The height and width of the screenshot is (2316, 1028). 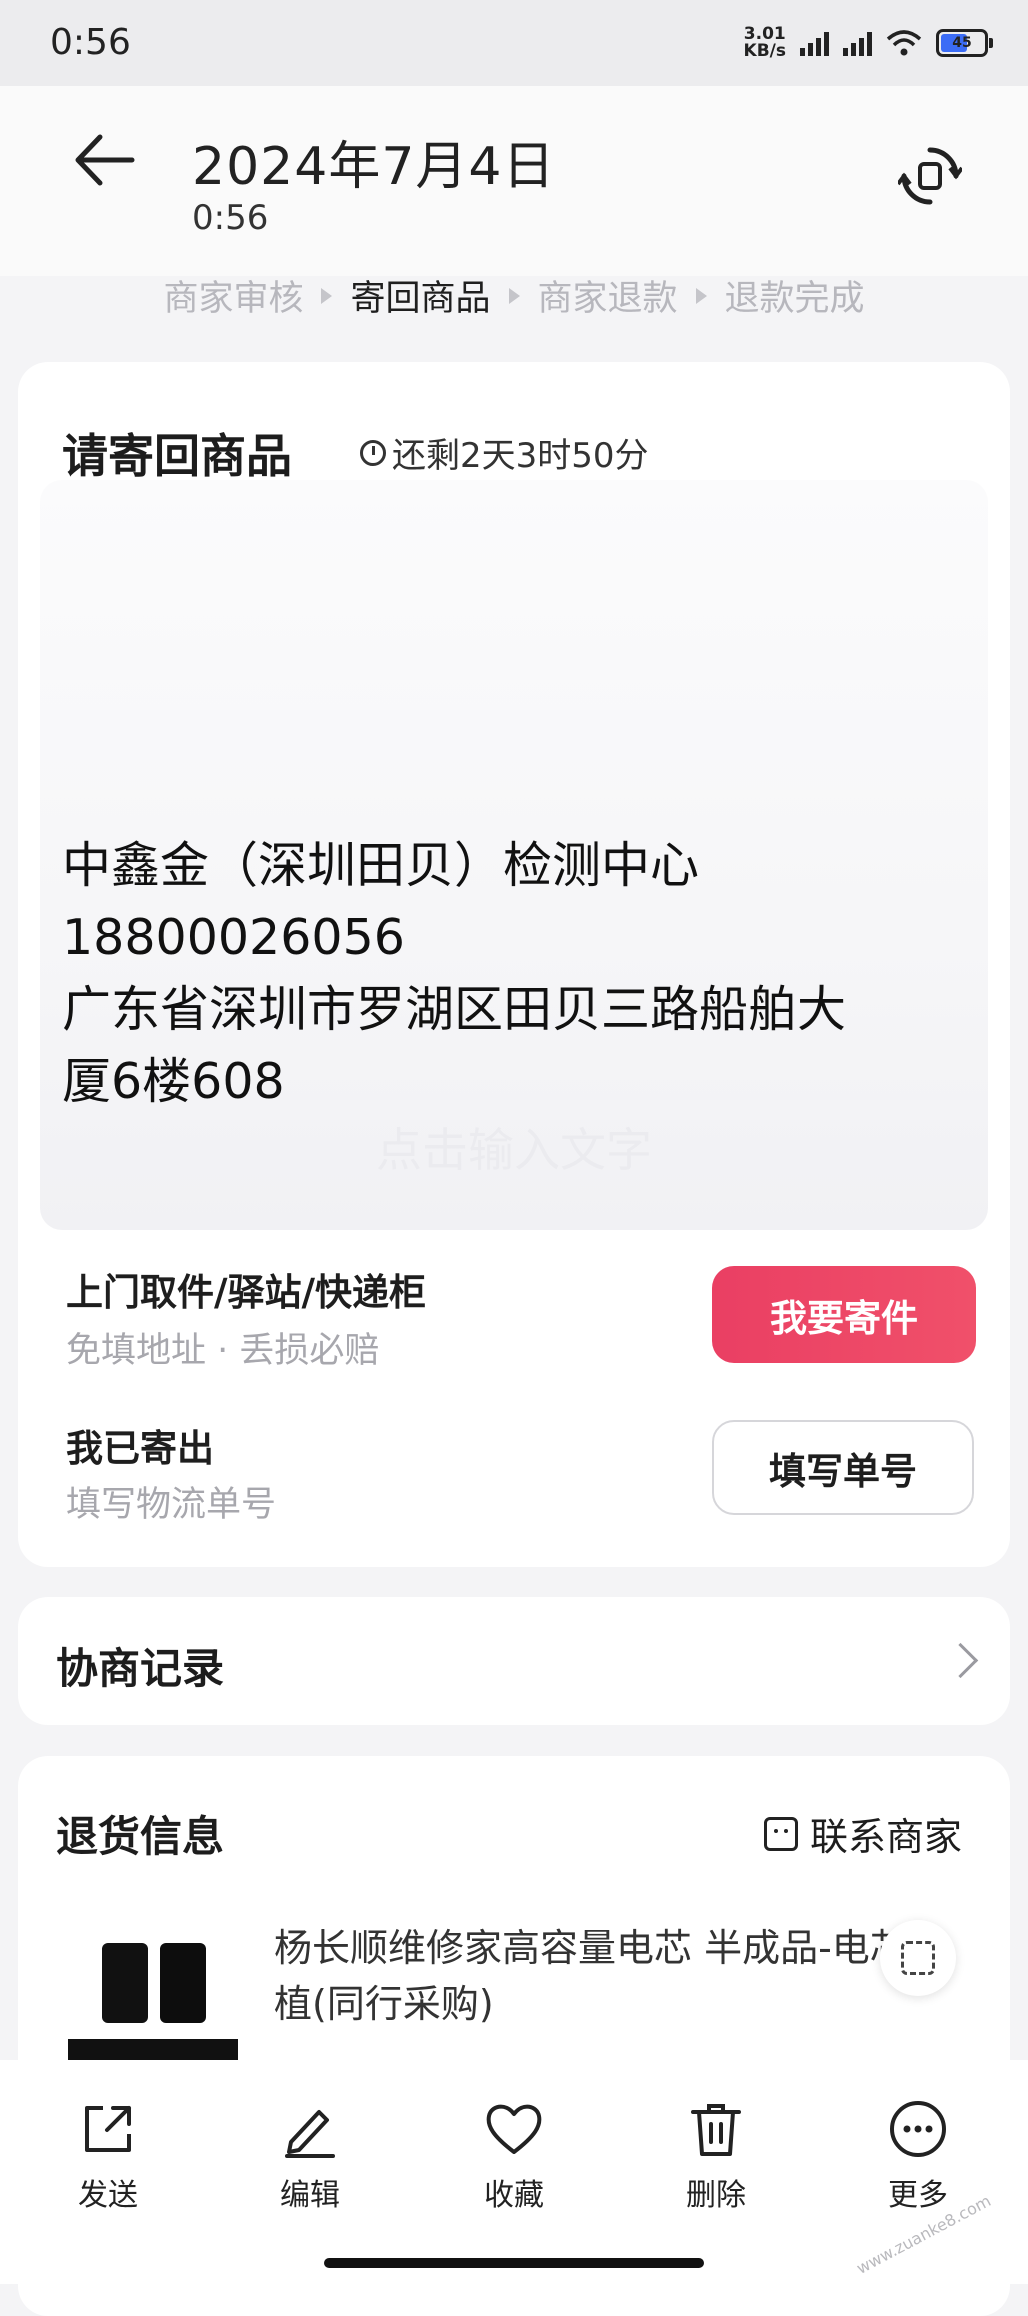 What do you see at coordinates (177, 456) in the screenshot?
I see `send-back-title: 请寄回商品` at bounding box center [177, 456].